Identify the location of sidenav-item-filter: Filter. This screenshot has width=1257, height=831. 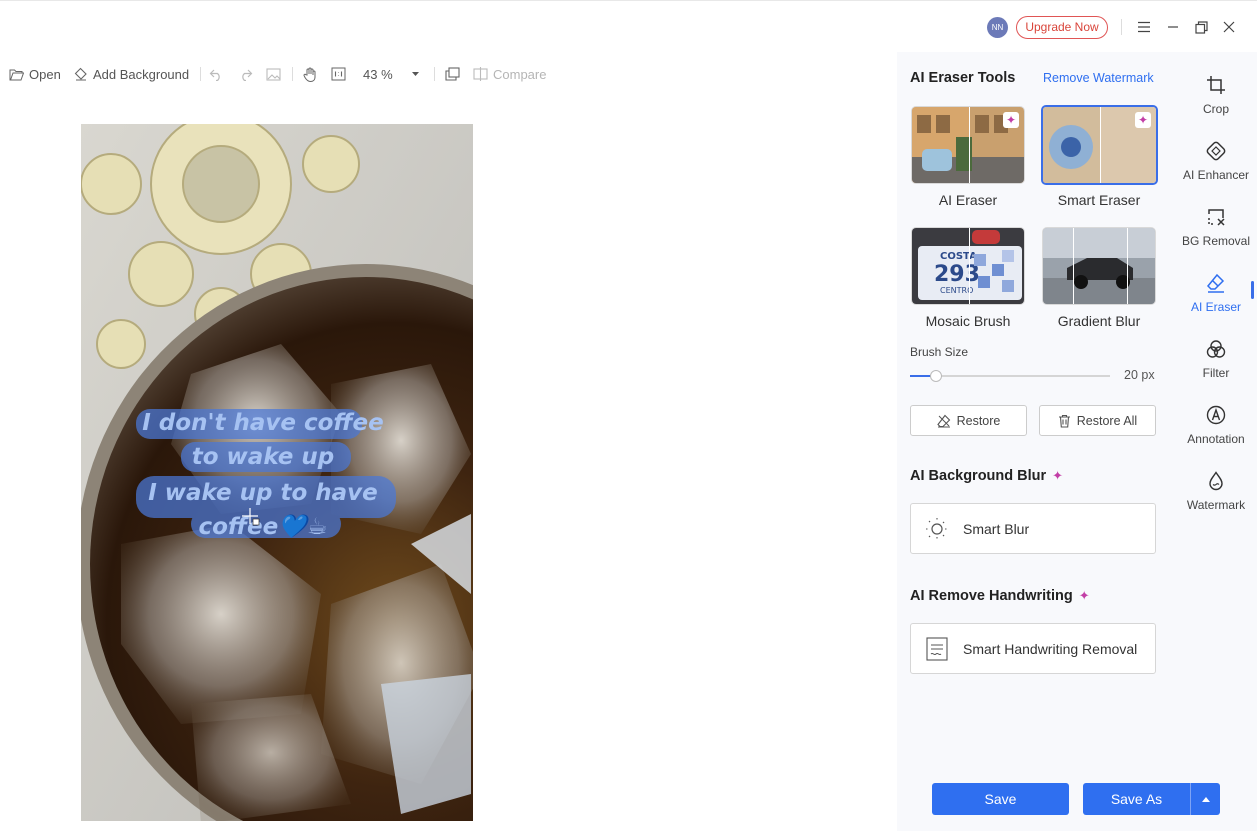
(1216, 362).